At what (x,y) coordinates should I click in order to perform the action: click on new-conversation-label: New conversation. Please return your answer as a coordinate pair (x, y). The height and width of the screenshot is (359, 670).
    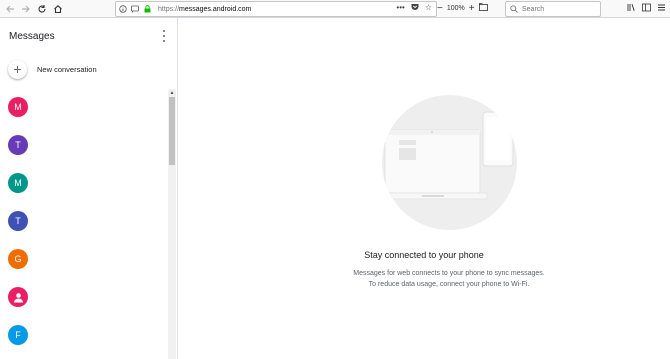
    Looking at the image, I should click on (67, 69).